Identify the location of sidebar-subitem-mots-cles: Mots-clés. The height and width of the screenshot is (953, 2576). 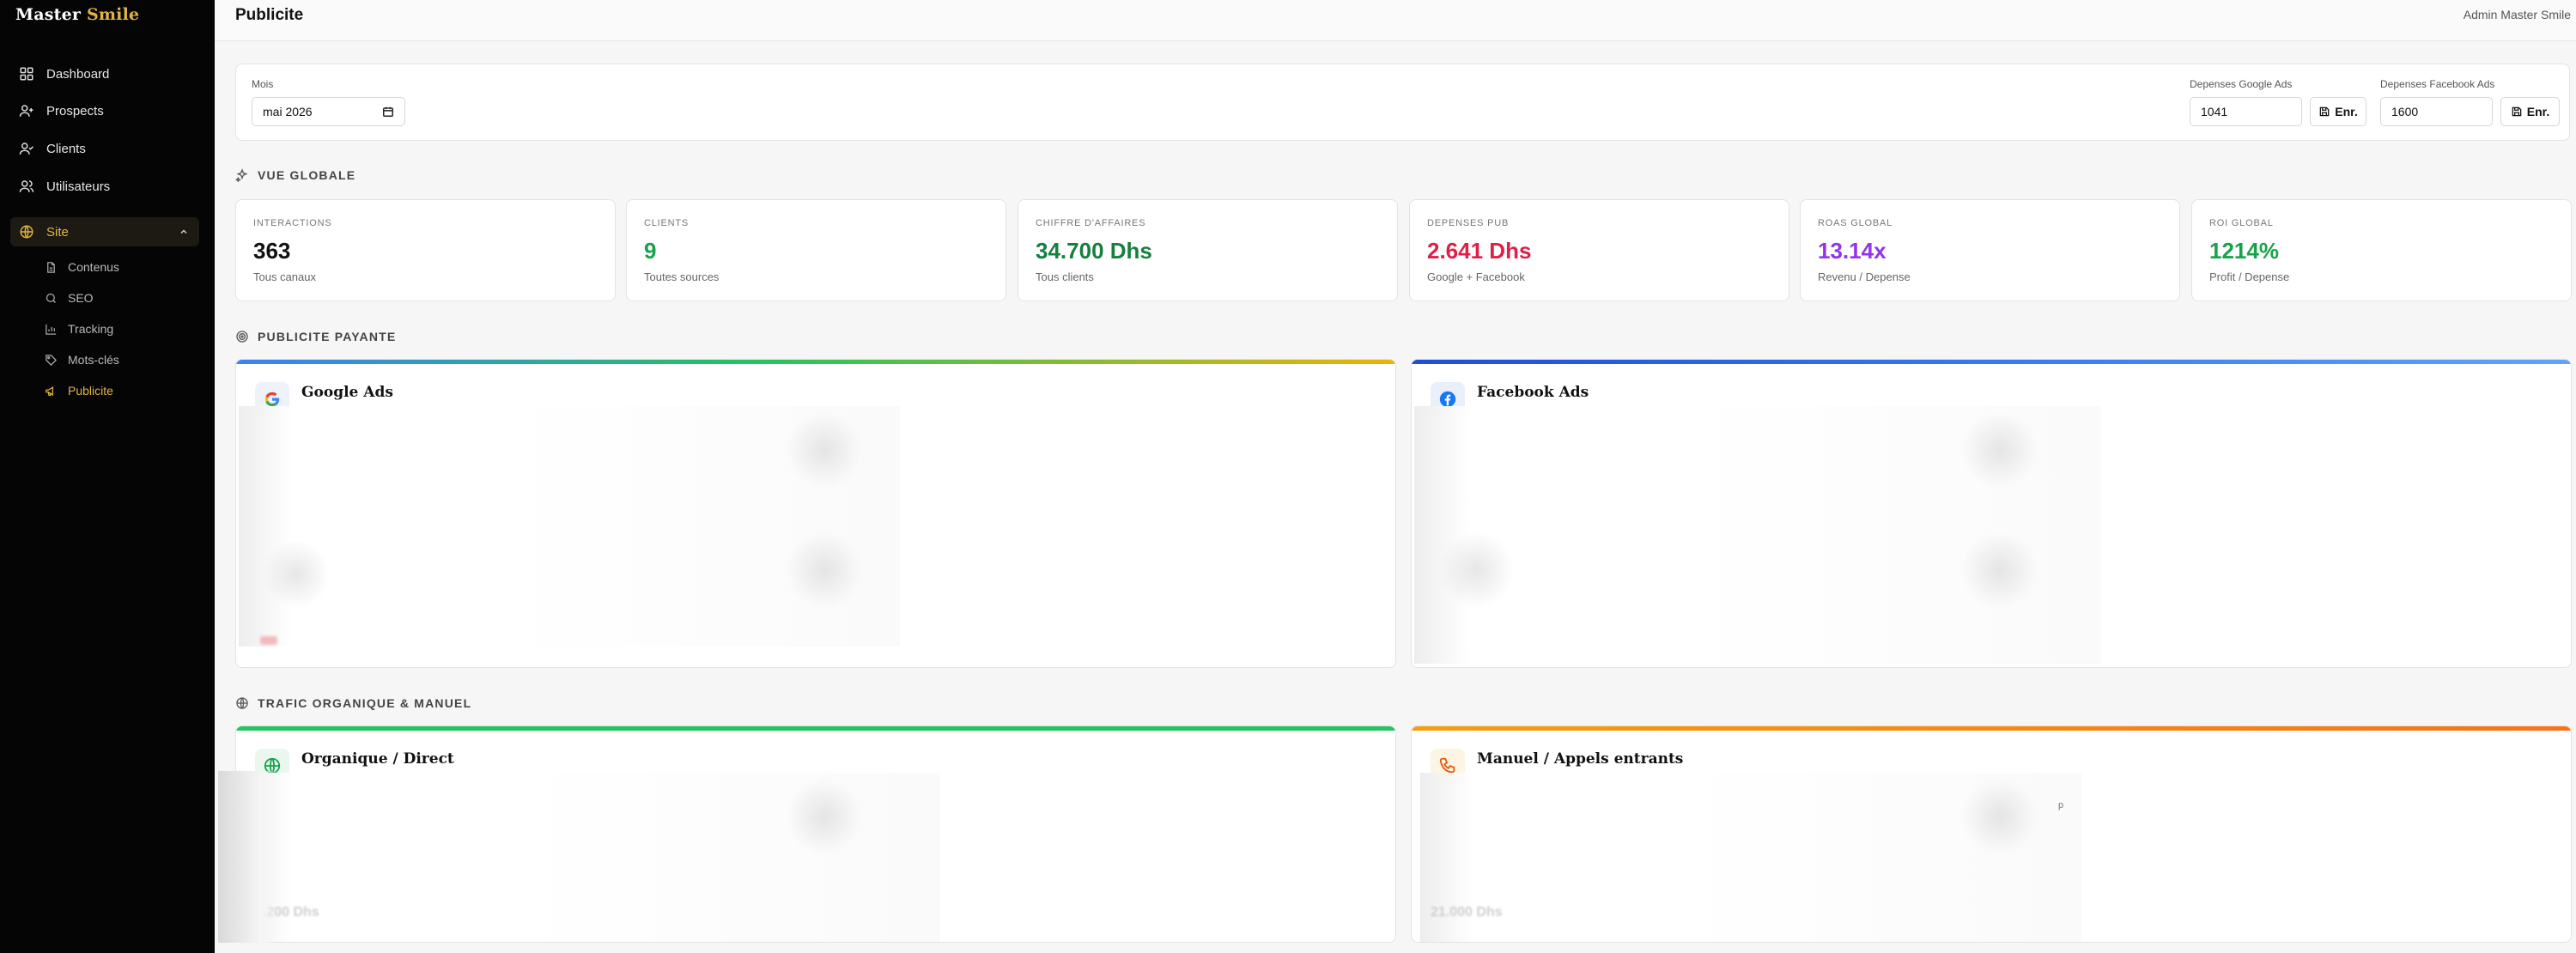
(82, 360).